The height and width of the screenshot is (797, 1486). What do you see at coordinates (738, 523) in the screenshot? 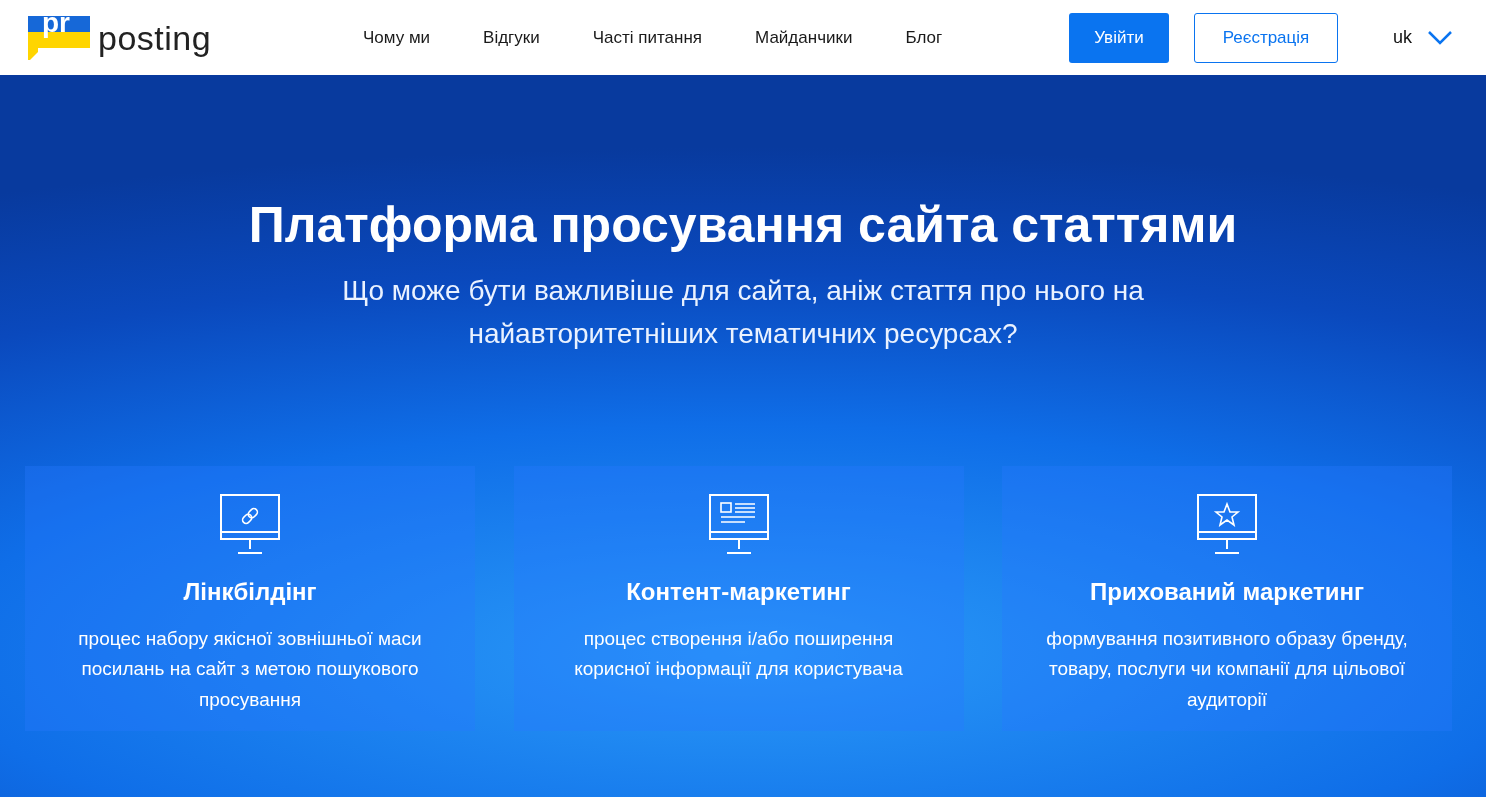
I see `monitor-article-icon` at bounding box center [738, 523].